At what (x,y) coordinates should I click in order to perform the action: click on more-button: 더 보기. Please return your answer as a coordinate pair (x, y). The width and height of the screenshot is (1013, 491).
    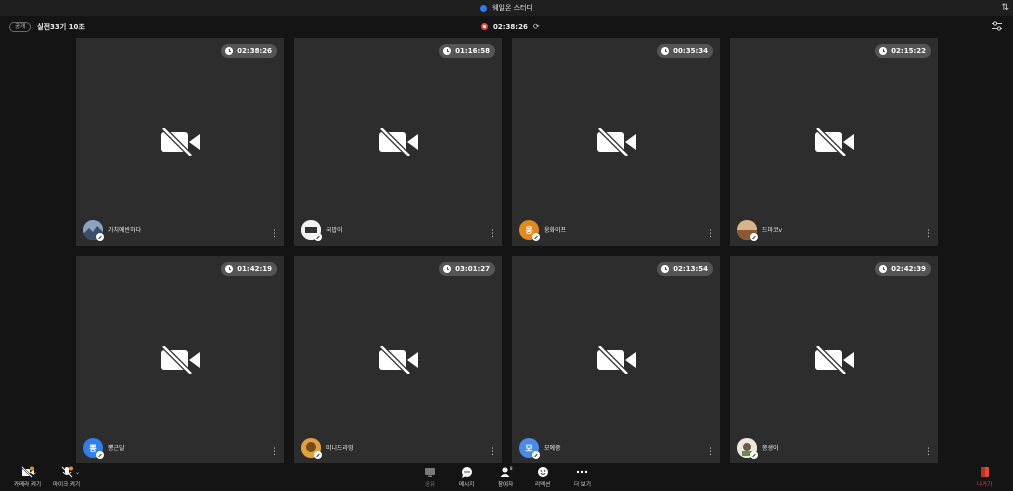
    Looking at the image, I should click on (582, 477).